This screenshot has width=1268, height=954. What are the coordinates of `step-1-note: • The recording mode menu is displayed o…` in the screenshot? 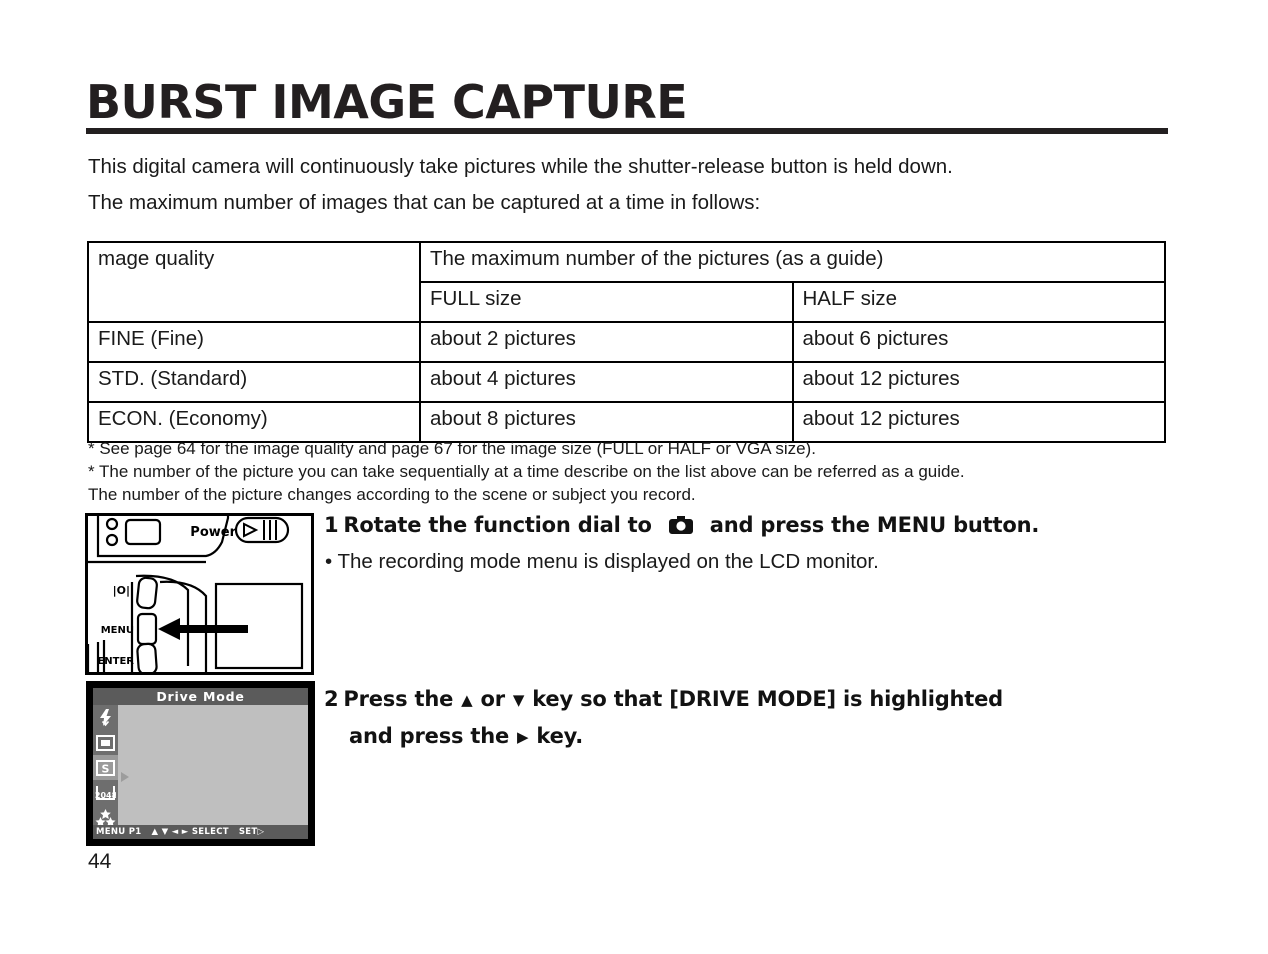 It's located at (602, 561).